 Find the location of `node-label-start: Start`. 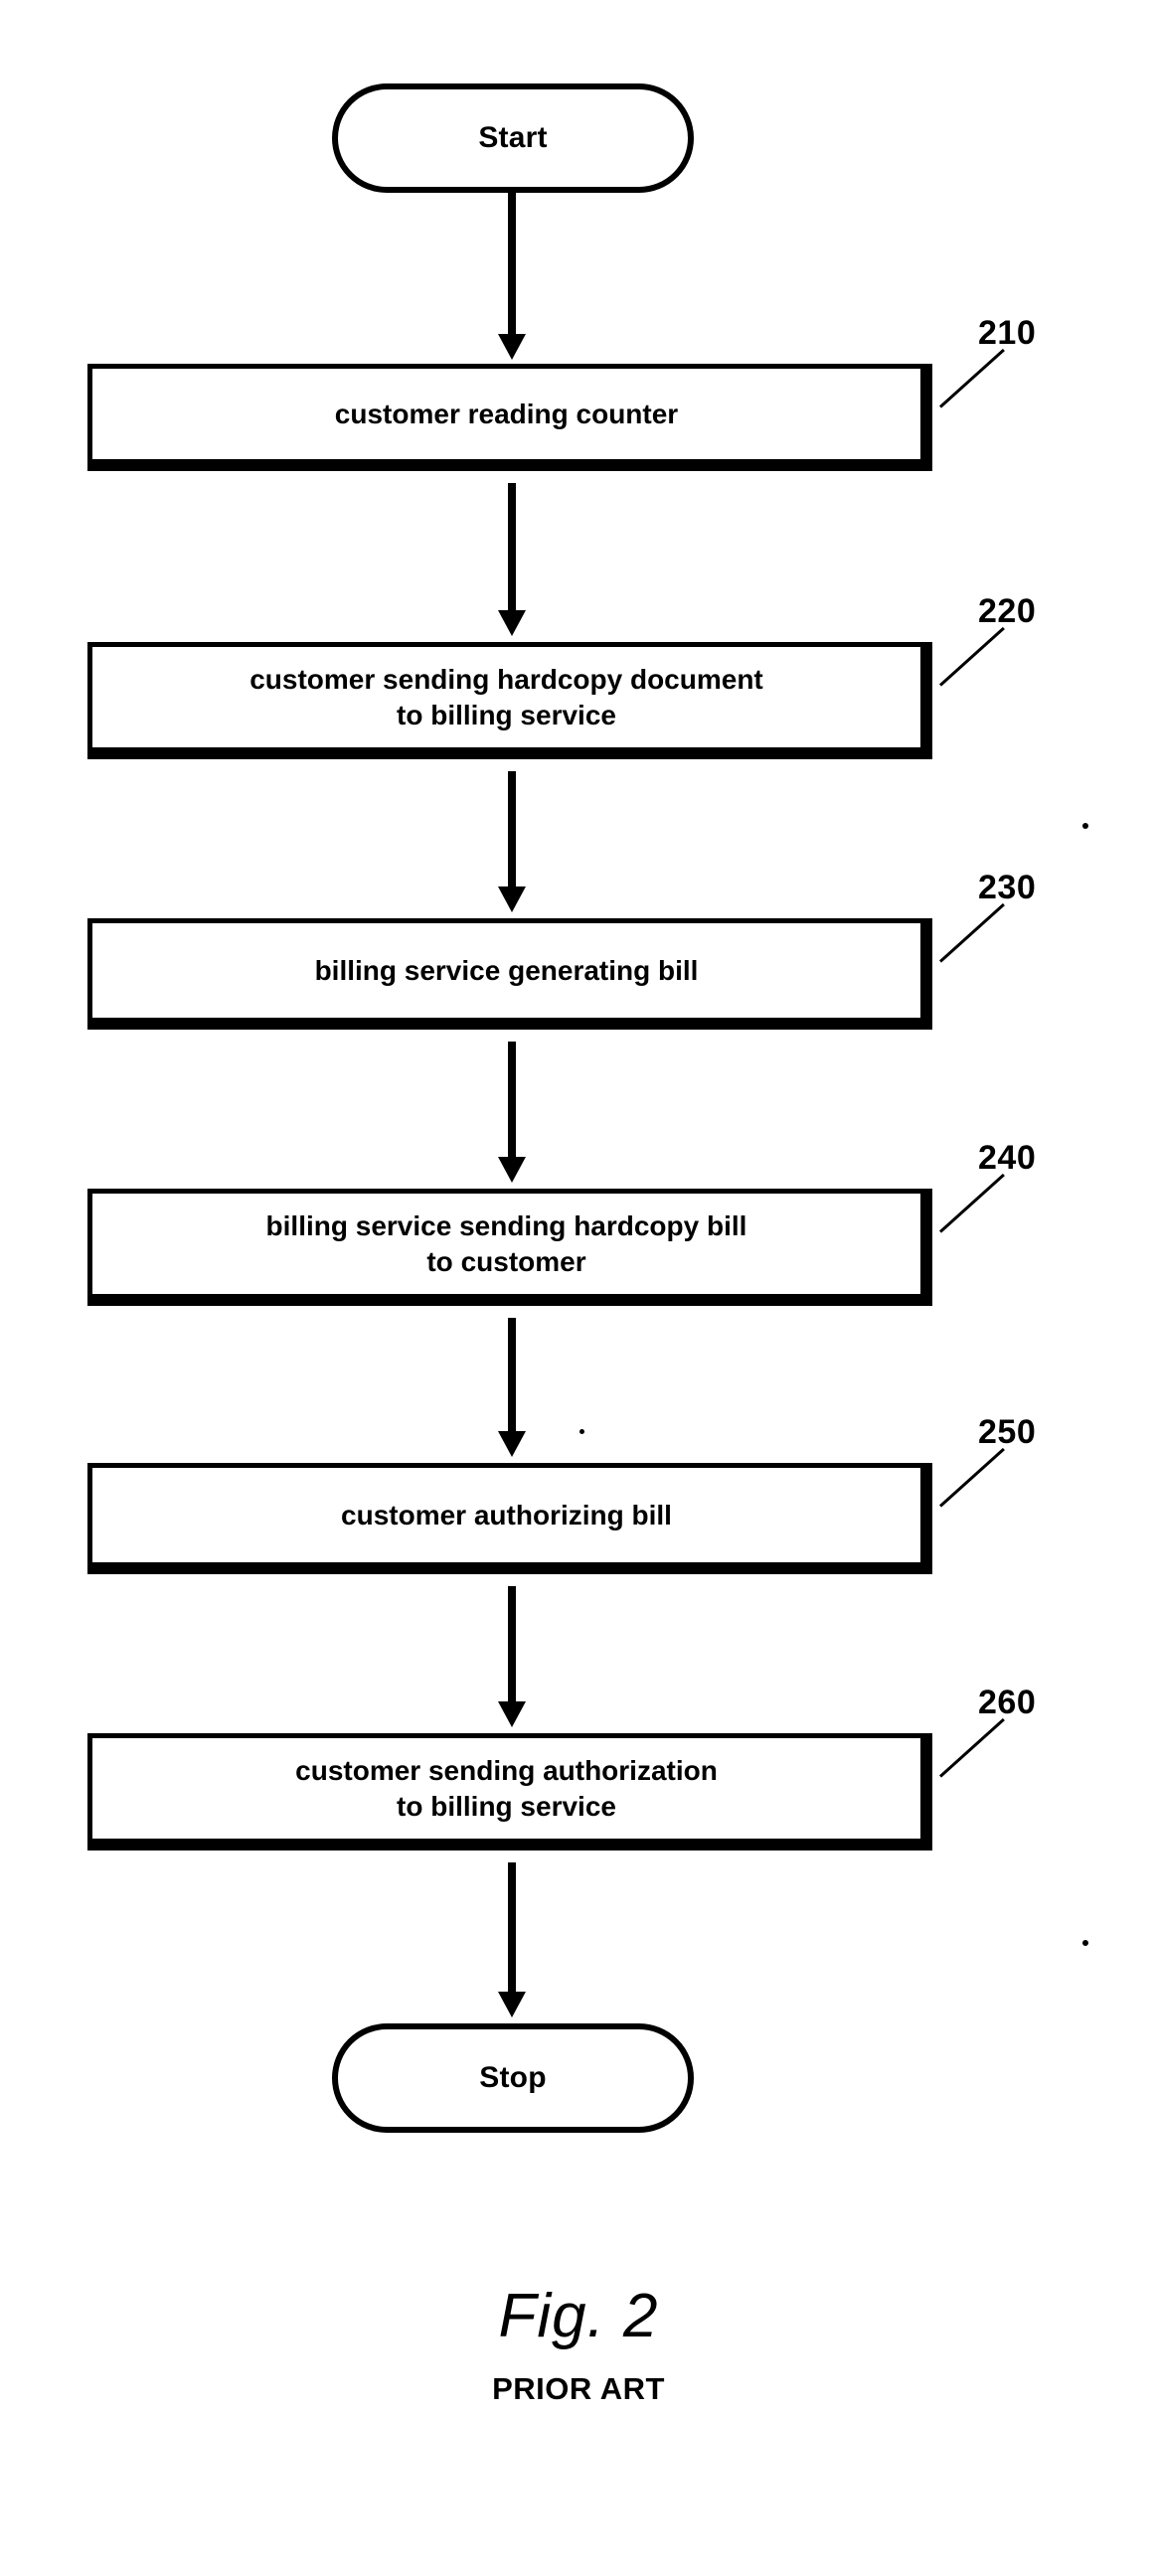

node-label-start: Start is located at coordinates (513, 137).